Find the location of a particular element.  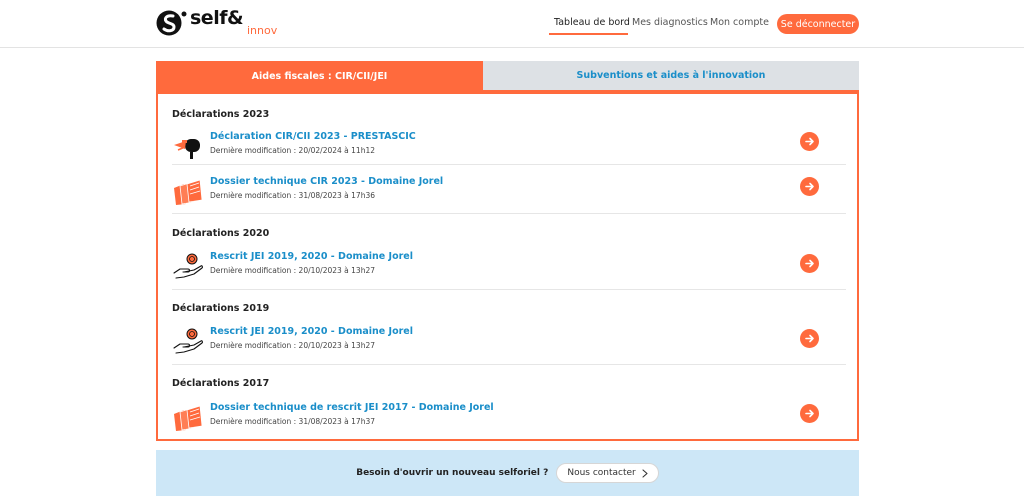

brand-logo: self& innov is located at coordinates (216, 25).